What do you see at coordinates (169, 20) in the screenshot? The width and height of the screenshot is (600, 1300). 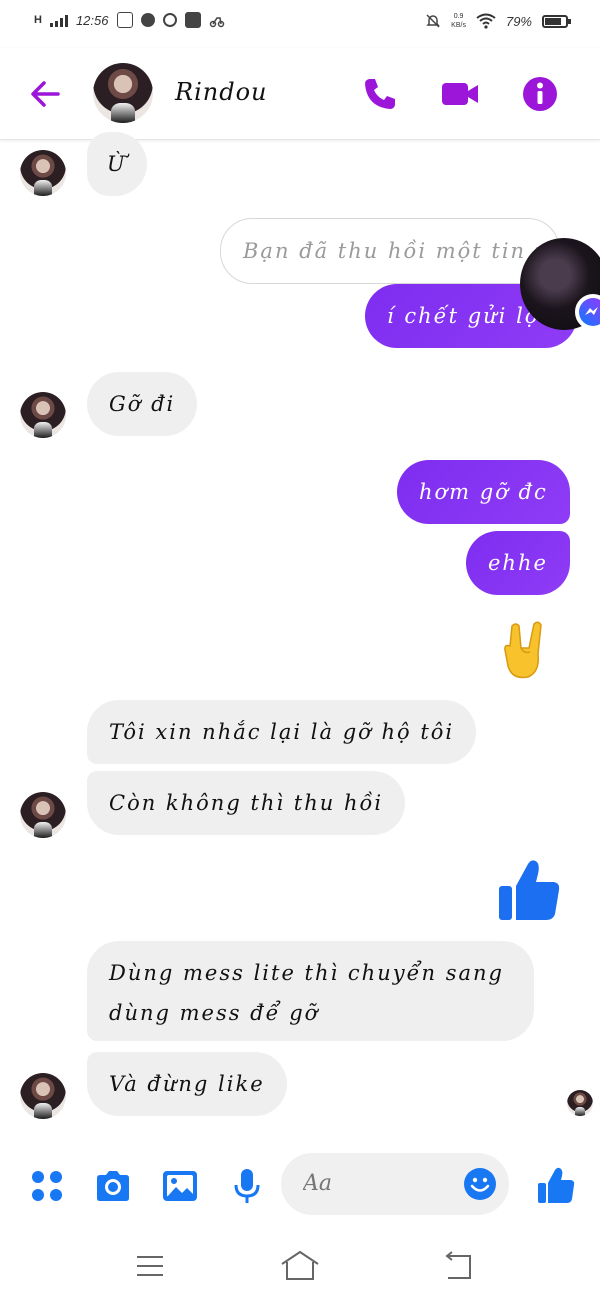 I see `g-icon` at bounding box center [169, 20].